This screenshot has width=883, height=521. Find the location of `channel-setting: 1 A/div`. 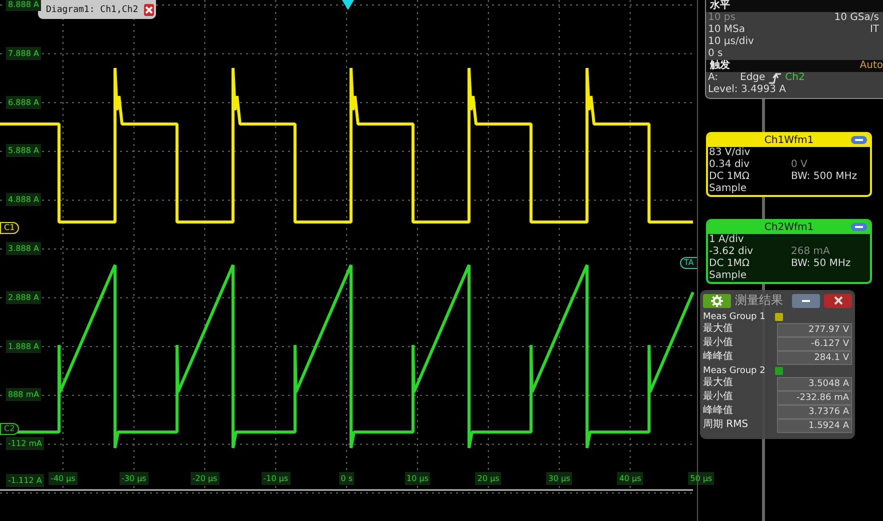

channel-setting: 1 A/div is located at coordinates (727, 240).